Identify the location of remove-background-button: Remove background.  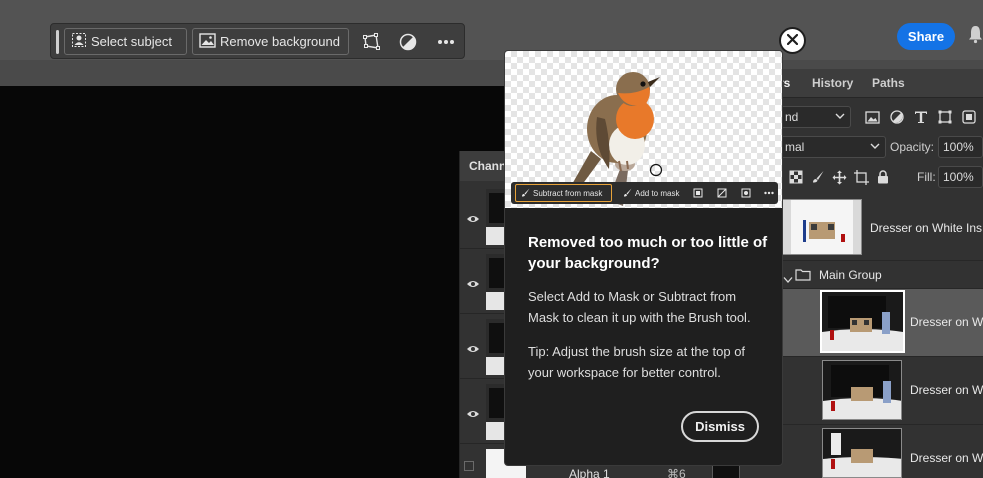
(270, 41).